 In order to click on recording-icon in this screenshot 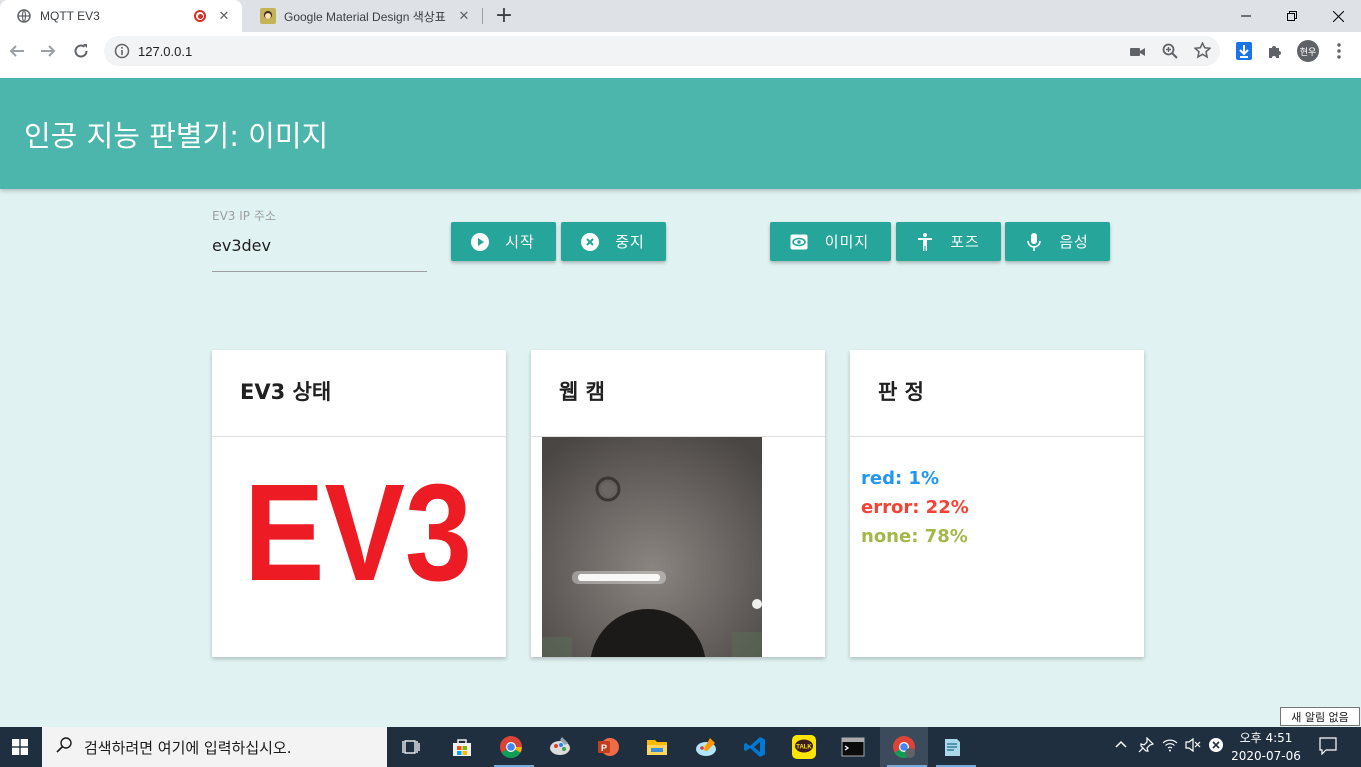, I will do `click(200, 16)`.